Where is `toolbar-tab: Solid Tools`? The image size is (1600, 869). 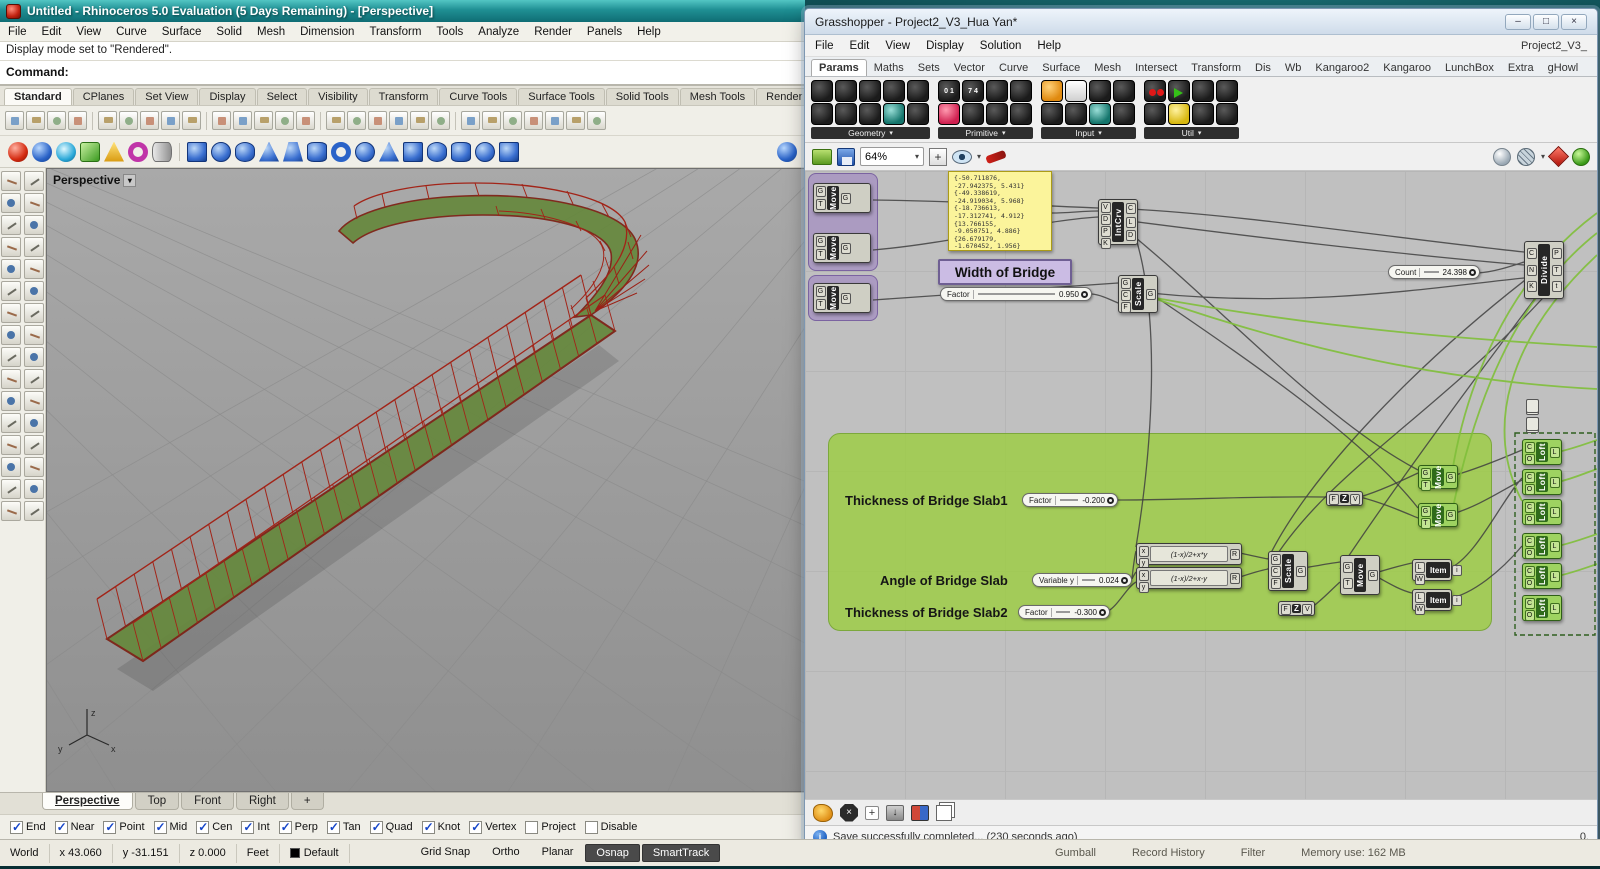
toolbar-tab: Solid Tools is located at coordinates (642, 96).